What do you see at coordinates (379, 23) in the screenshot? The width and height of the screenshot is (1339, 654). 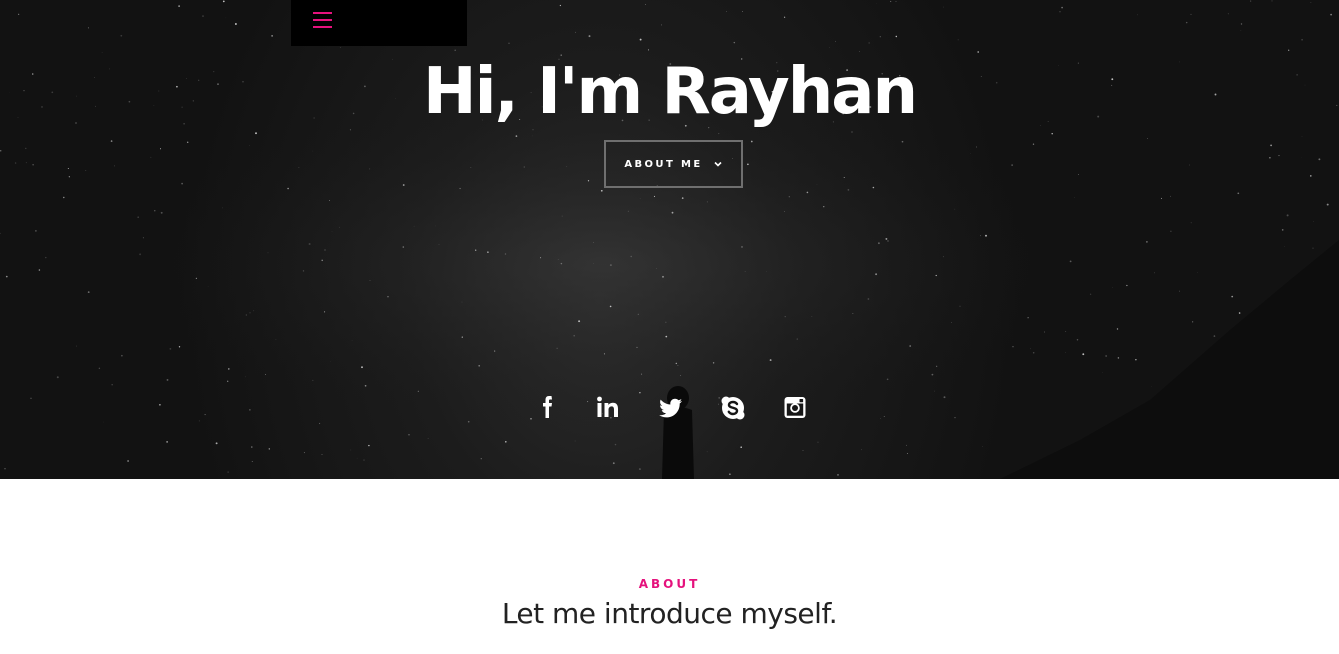 I see `menu-toggle-button` at bounding box center [379, 23].